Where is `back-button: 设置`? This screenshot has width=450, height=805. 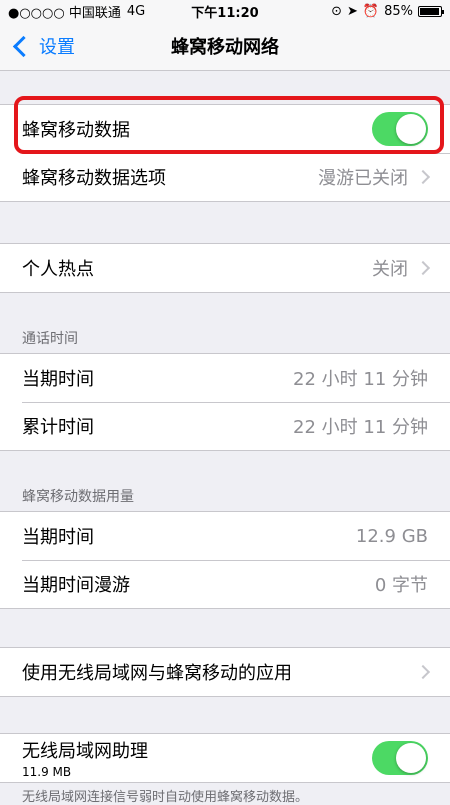
back-button: 设置 is located at coordinates (42, 46).